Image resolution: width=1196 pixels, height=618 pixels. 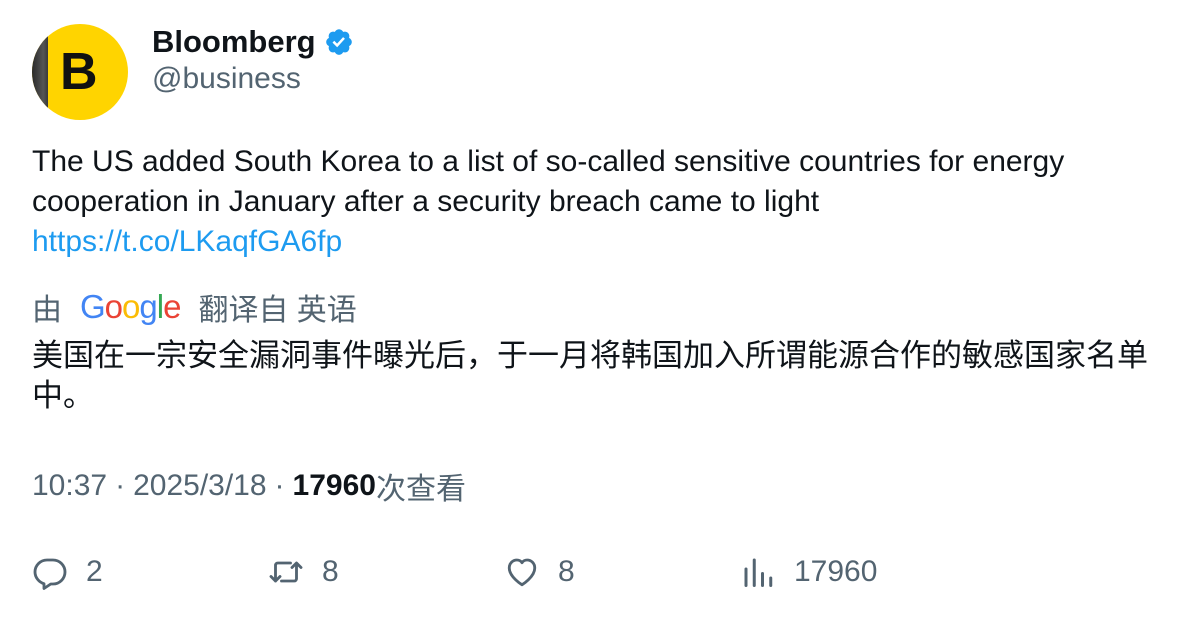 I want to click on google-logo: Google, so click(x=130, y=306).